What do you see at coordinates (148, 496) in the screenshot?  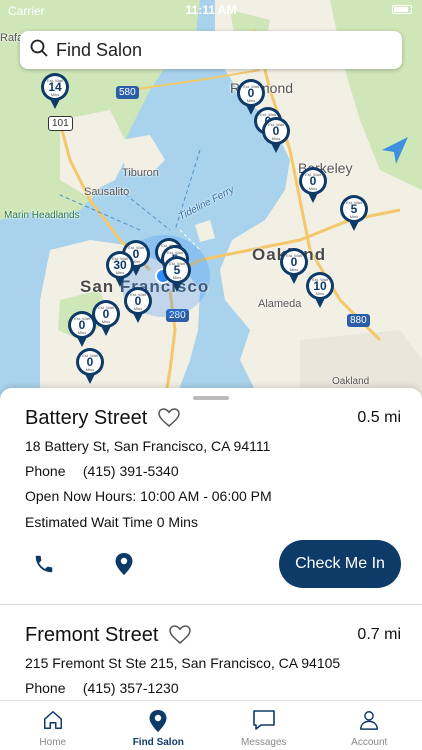 I see `salon-hours: Open Now Hours: 10:00 AM - 06:00 PM` at bounding box center [148, 496].